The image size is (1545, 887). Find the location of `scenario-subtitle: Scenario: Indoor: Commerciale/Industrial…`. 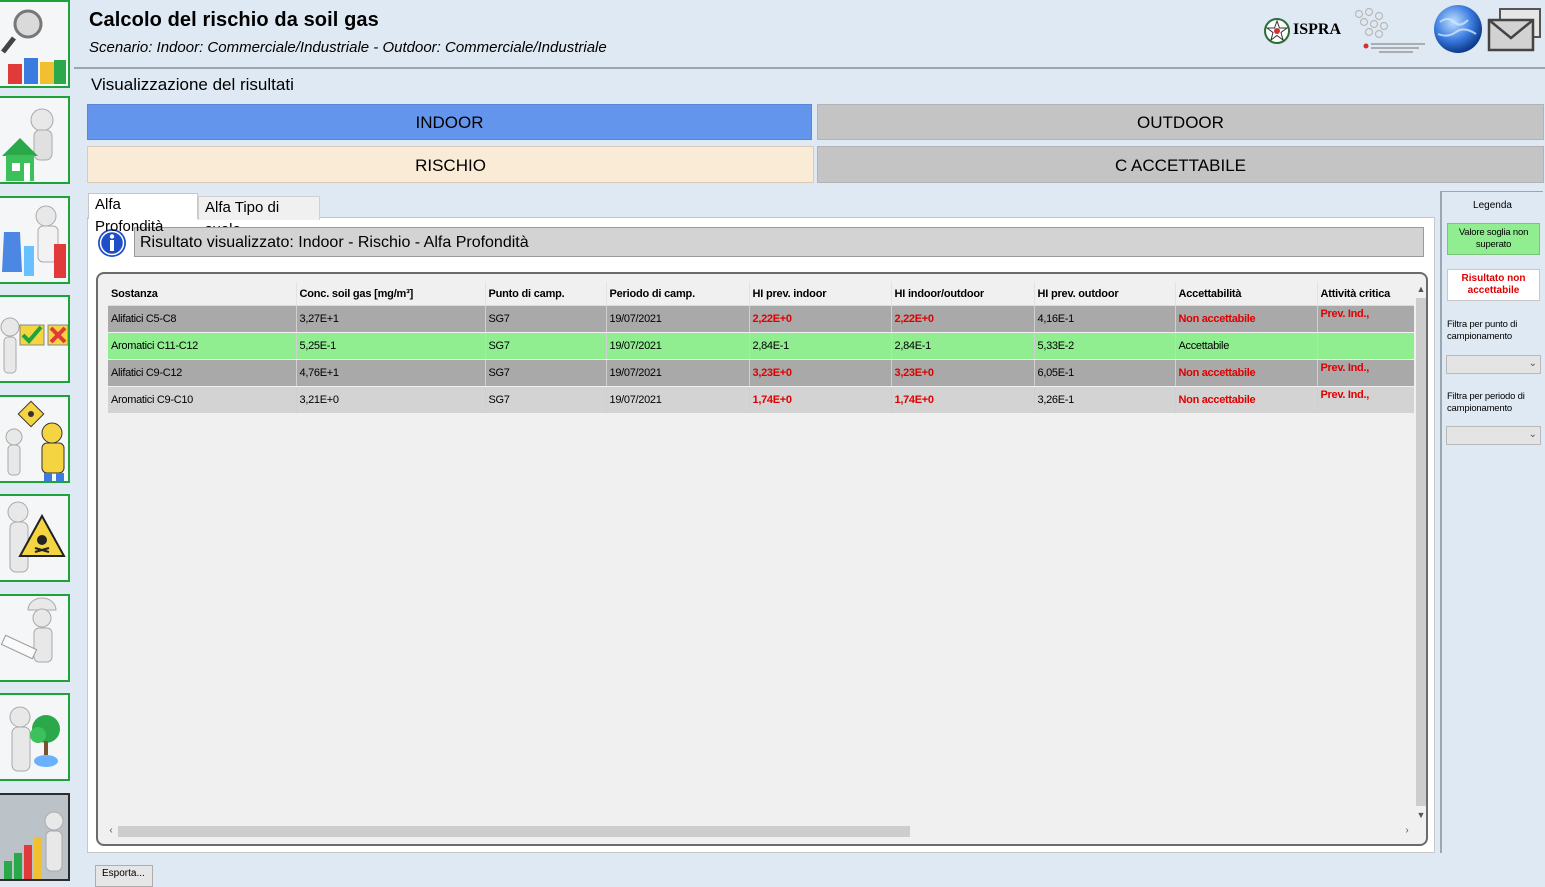

scenario-subtitle: Scenario: Indoor: Commerciale/Industrial… is located at coordinates (348, 47).